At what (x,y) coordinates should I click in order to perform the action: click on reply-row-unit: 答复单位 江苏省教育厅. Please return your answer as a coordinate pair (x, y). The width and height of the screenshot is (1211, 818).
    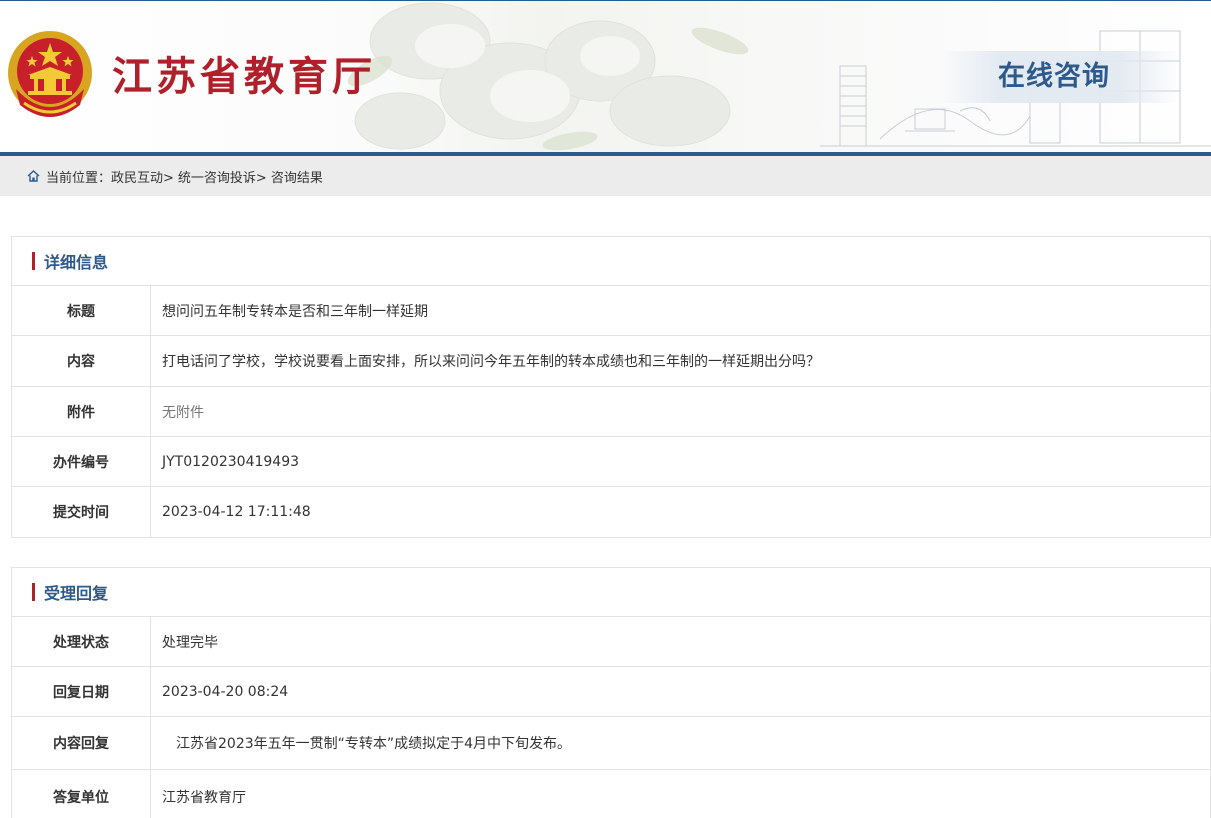
    Looking at the image, I should click on (611, 794).